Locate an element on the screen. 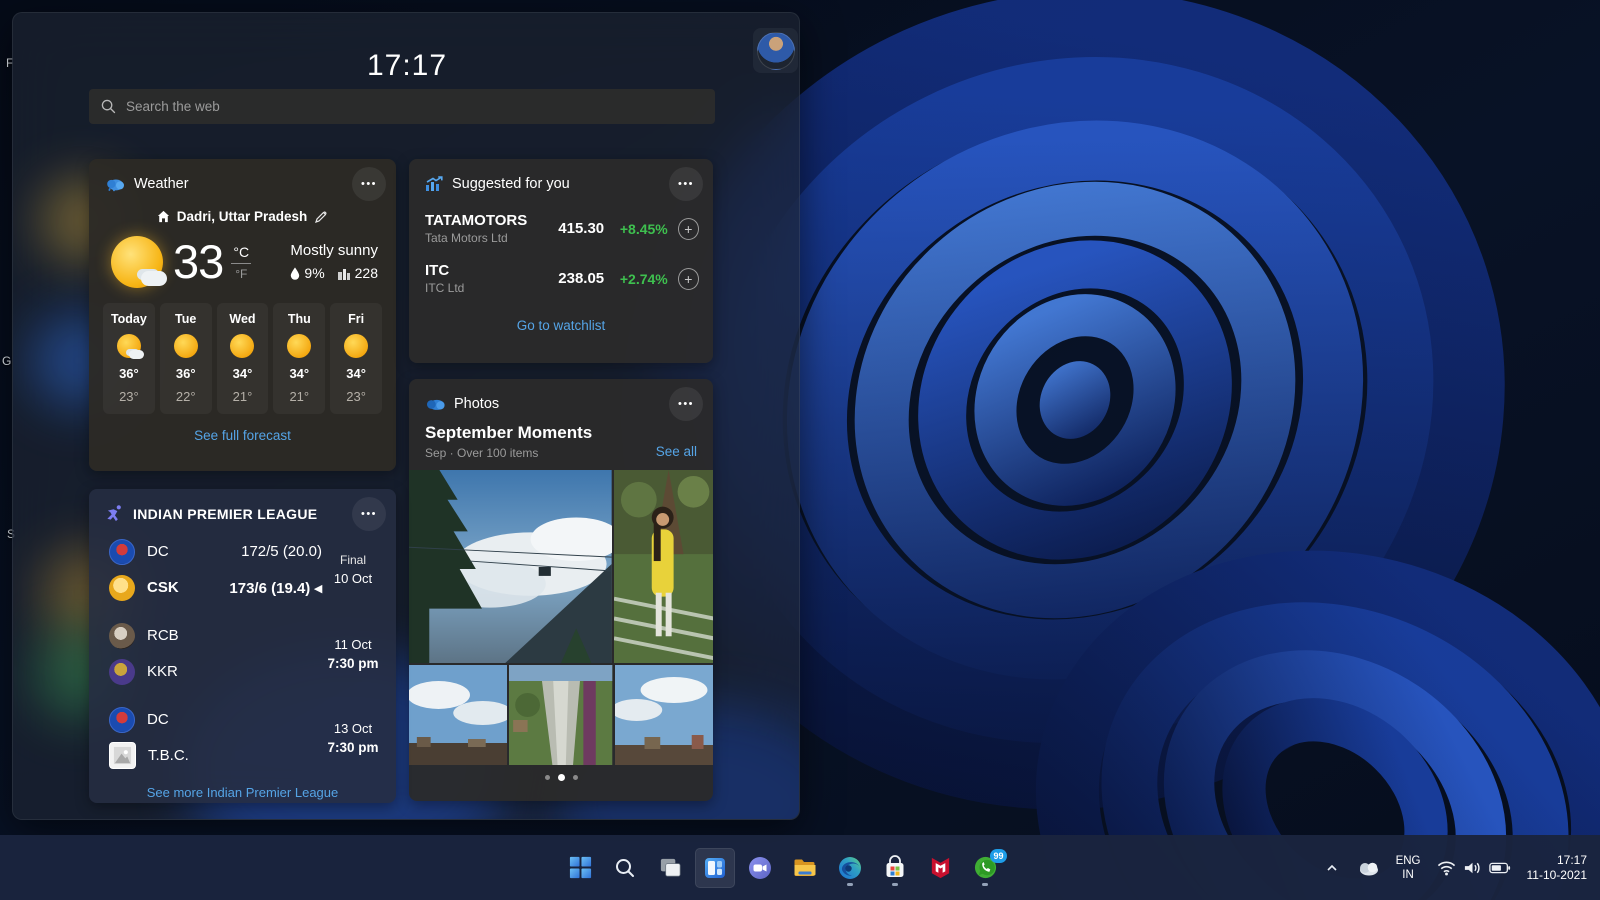  cloud-icon is located at coordinates (1368, 868).